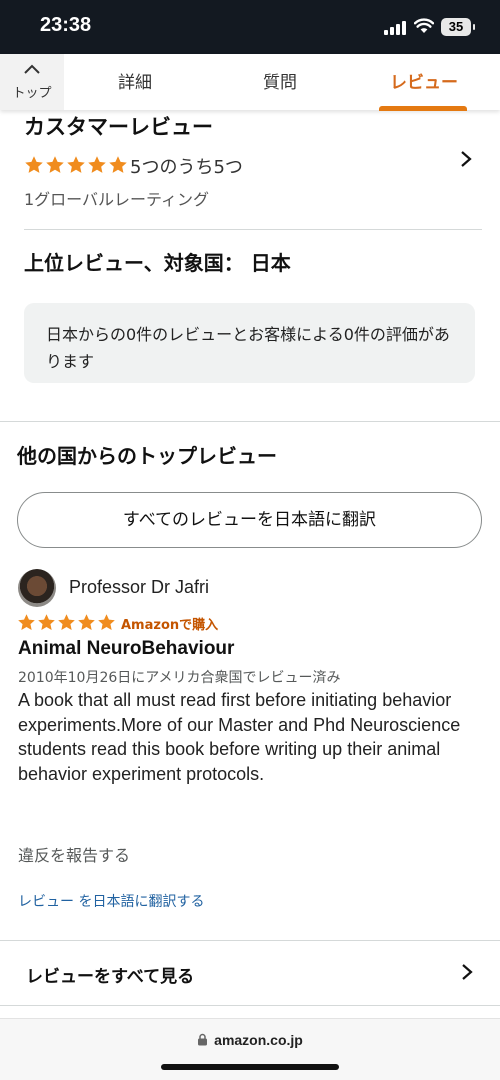 The image size is (500, 1080). I want to click on tab-questions: 質問, so click(280, 82).